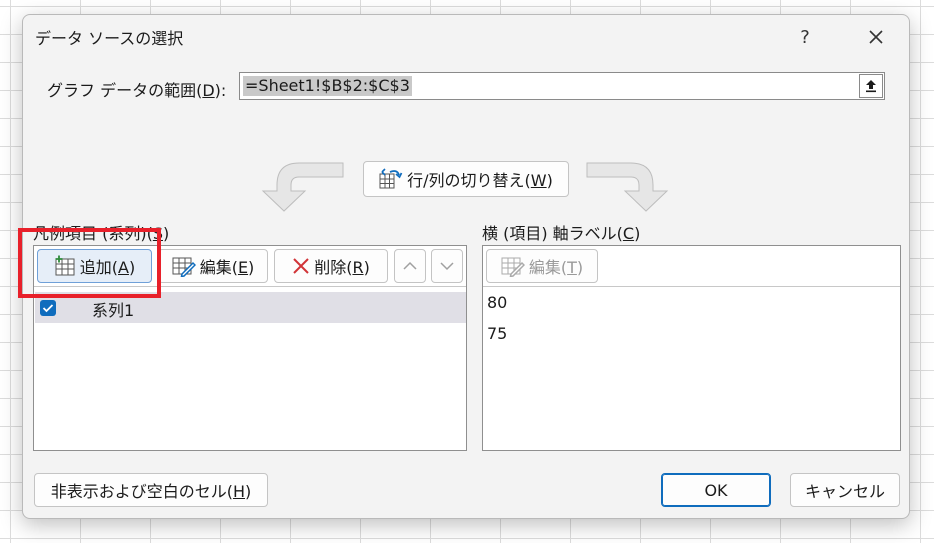 This screenshot has width=934, height=543. What do you see at coordinates (89, 263) in the screenshot?
I see `highlight-annotation` at bounding box center [89, 263].